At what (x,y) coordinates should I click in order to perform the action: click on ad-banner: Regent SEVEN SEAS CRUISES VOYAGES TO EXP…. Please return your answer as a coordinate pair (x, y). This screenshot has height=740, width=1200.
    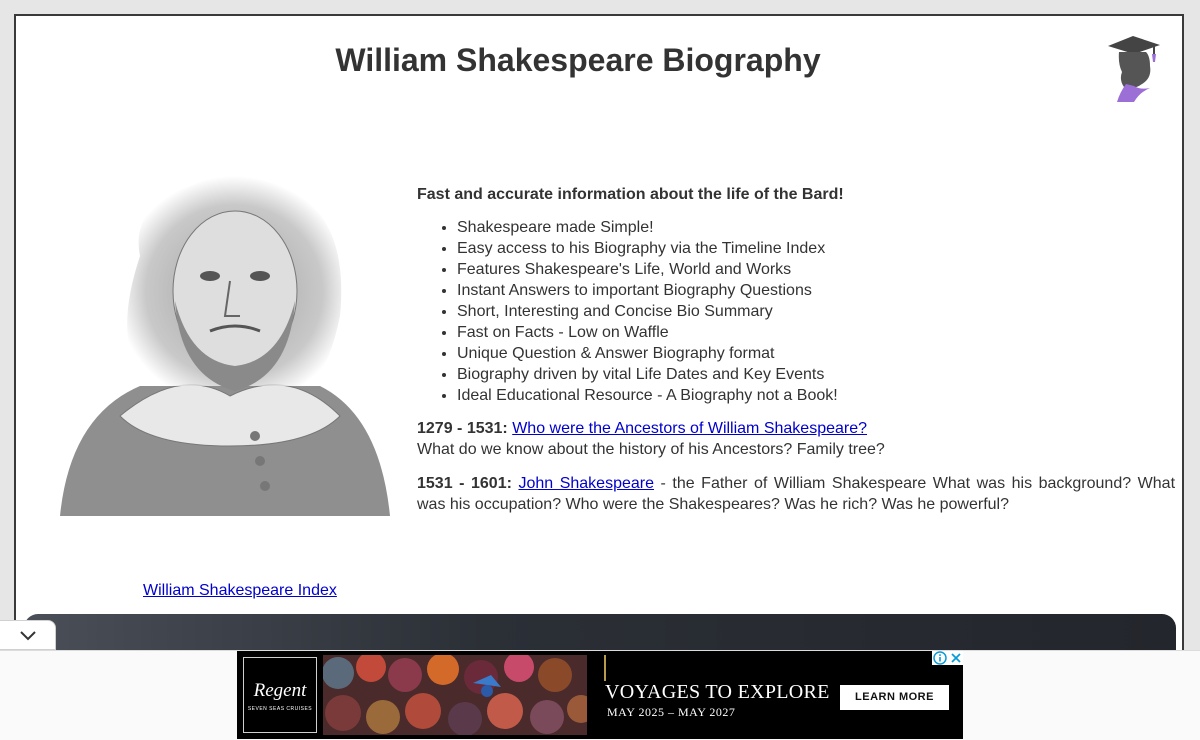
    Looking at the image, I should click on (600, 695).